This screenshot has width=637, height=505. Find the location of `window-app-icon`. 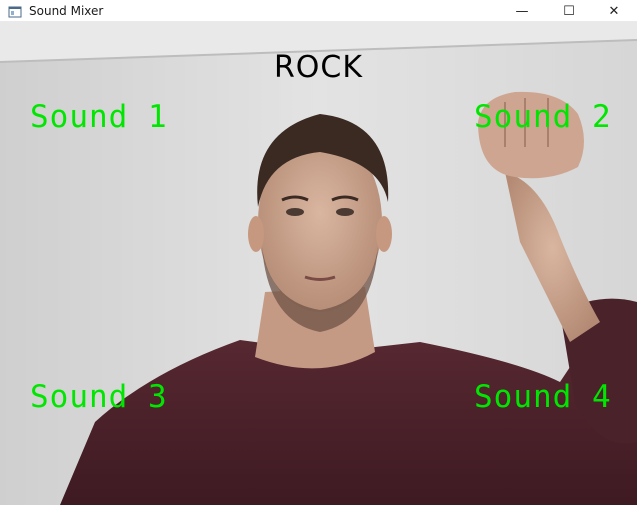

window-app-icon is located at coordinates (15, 11).